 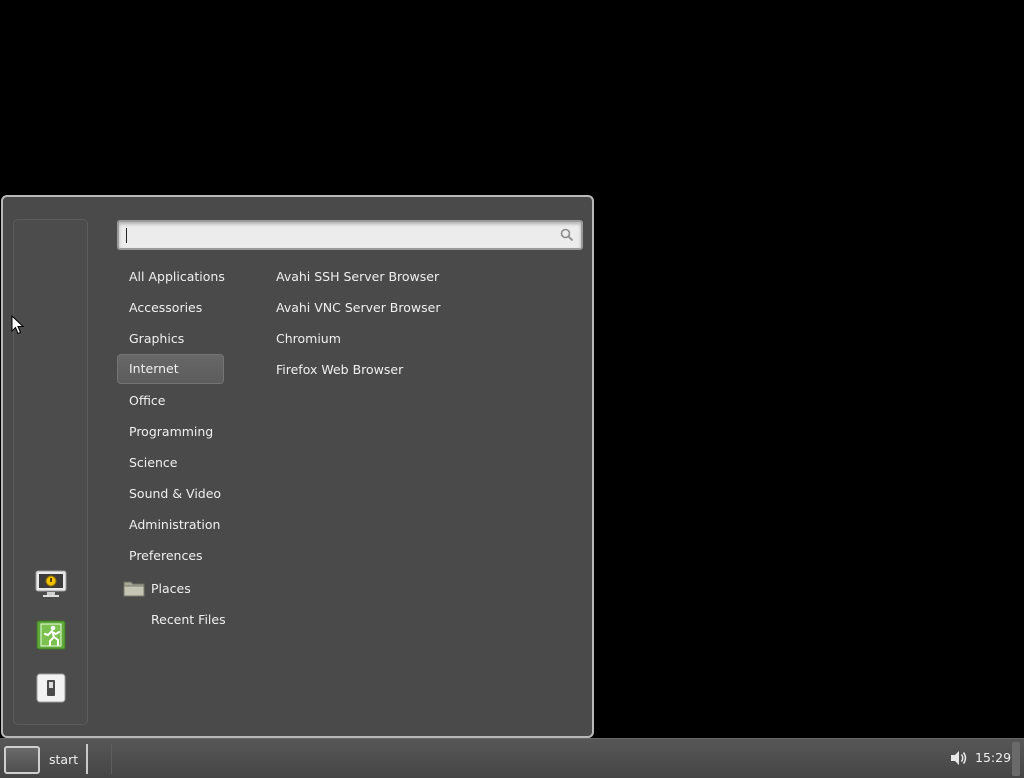 What do you see at coordinates (22, 759) in the screenshot?
I see `start-menu-icon` at bounding box center [22, 759].